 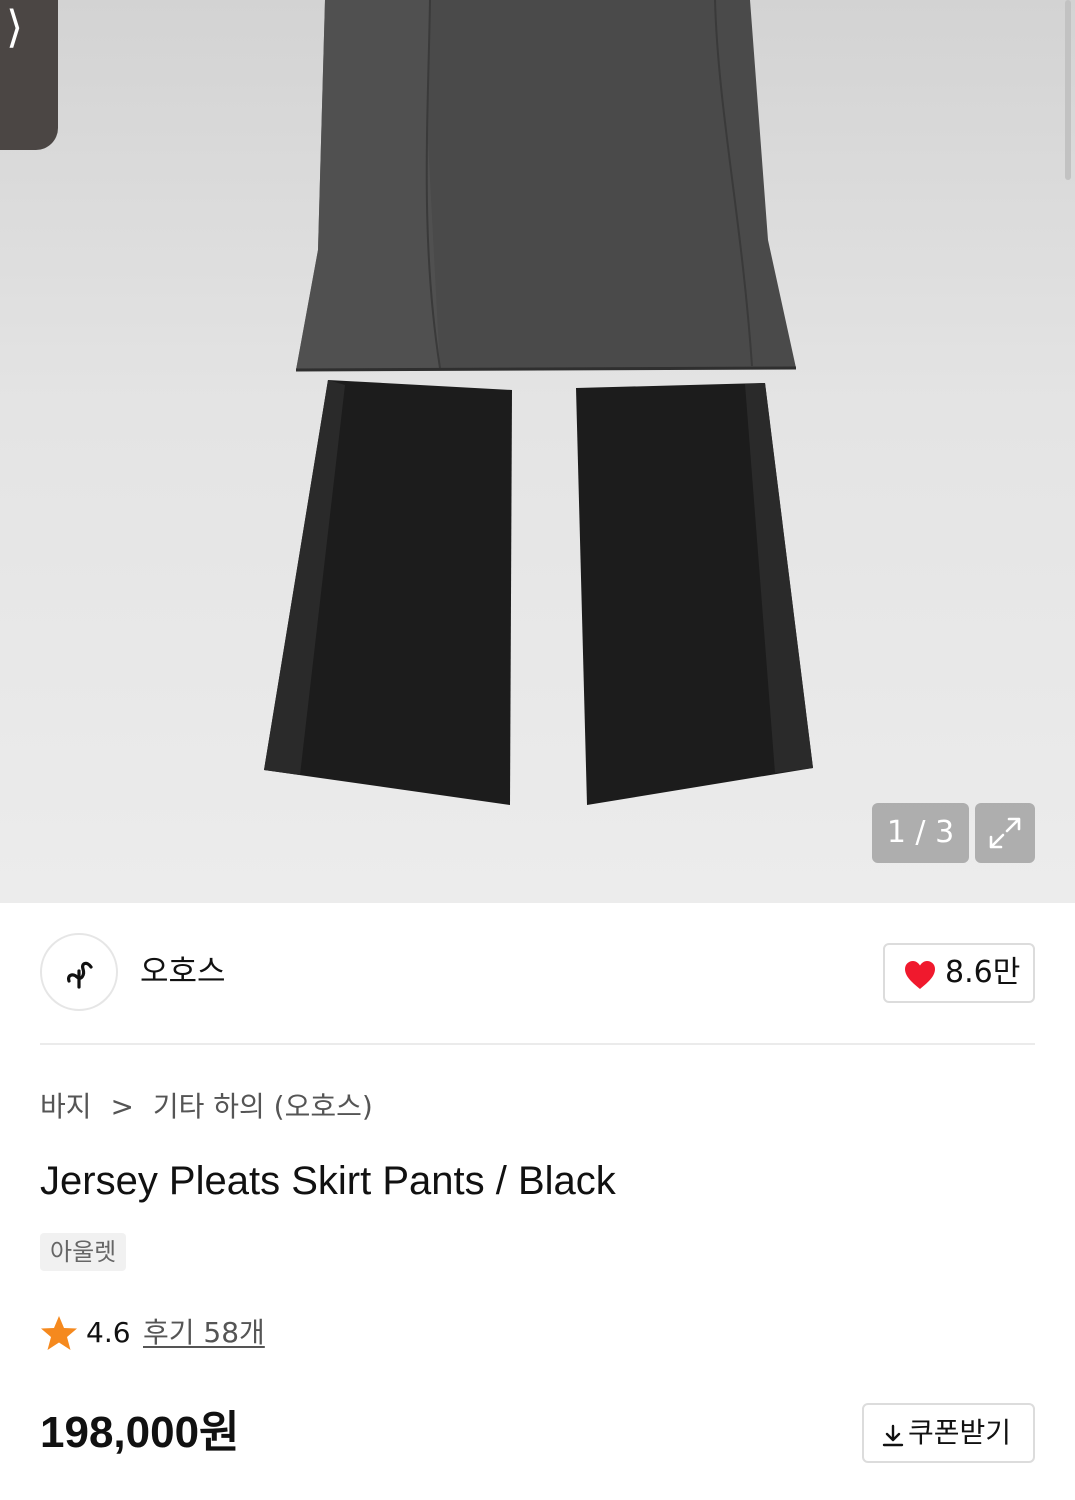 What do you see at coordinates (983, 972) in the screenshot?
I see `like-count: 8.6만` at bounding box center [983, 972].